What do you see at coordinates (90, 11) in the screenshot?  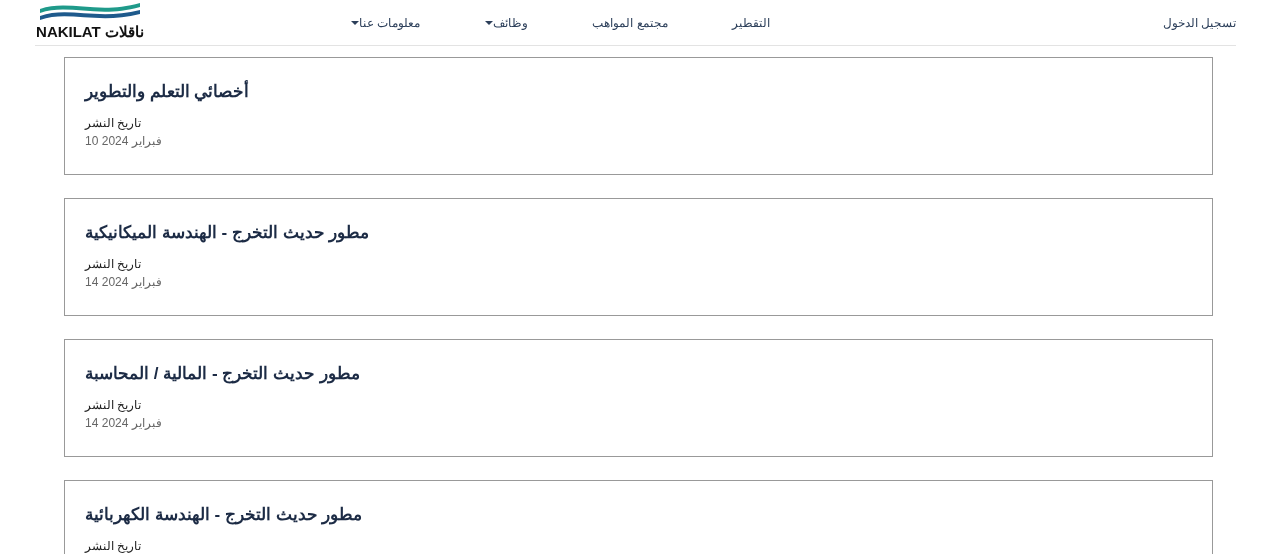 I see `wave-logo-icon` at bounding box center [90, 11].